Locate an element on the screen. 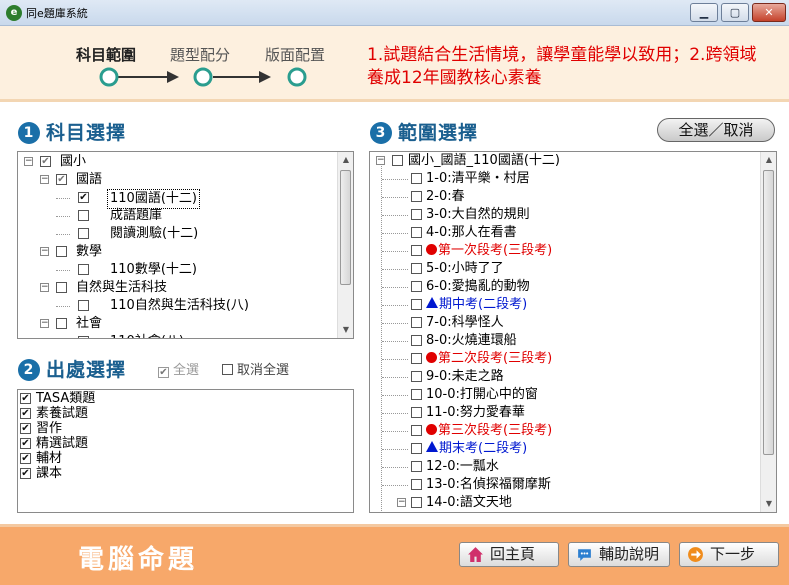 The width and height of the screenshot is (789, 585). range-tree-scrollbar: ▲ ▼ is located at coordinates (768, 332).